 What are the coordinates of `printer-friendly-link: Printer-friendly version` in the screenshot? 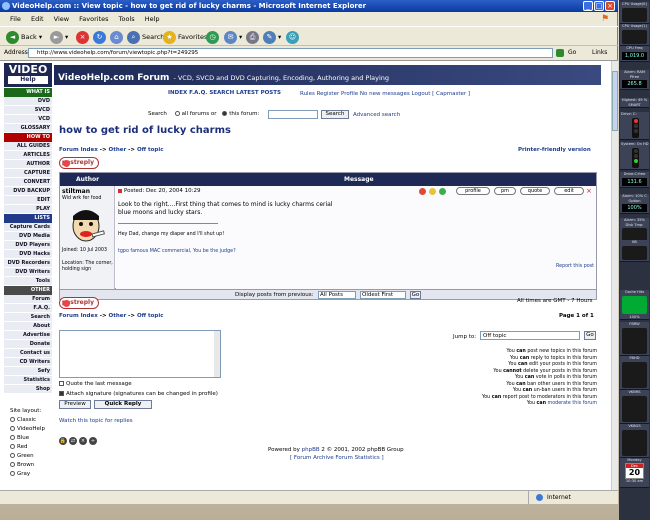 It's located at (554, 150).